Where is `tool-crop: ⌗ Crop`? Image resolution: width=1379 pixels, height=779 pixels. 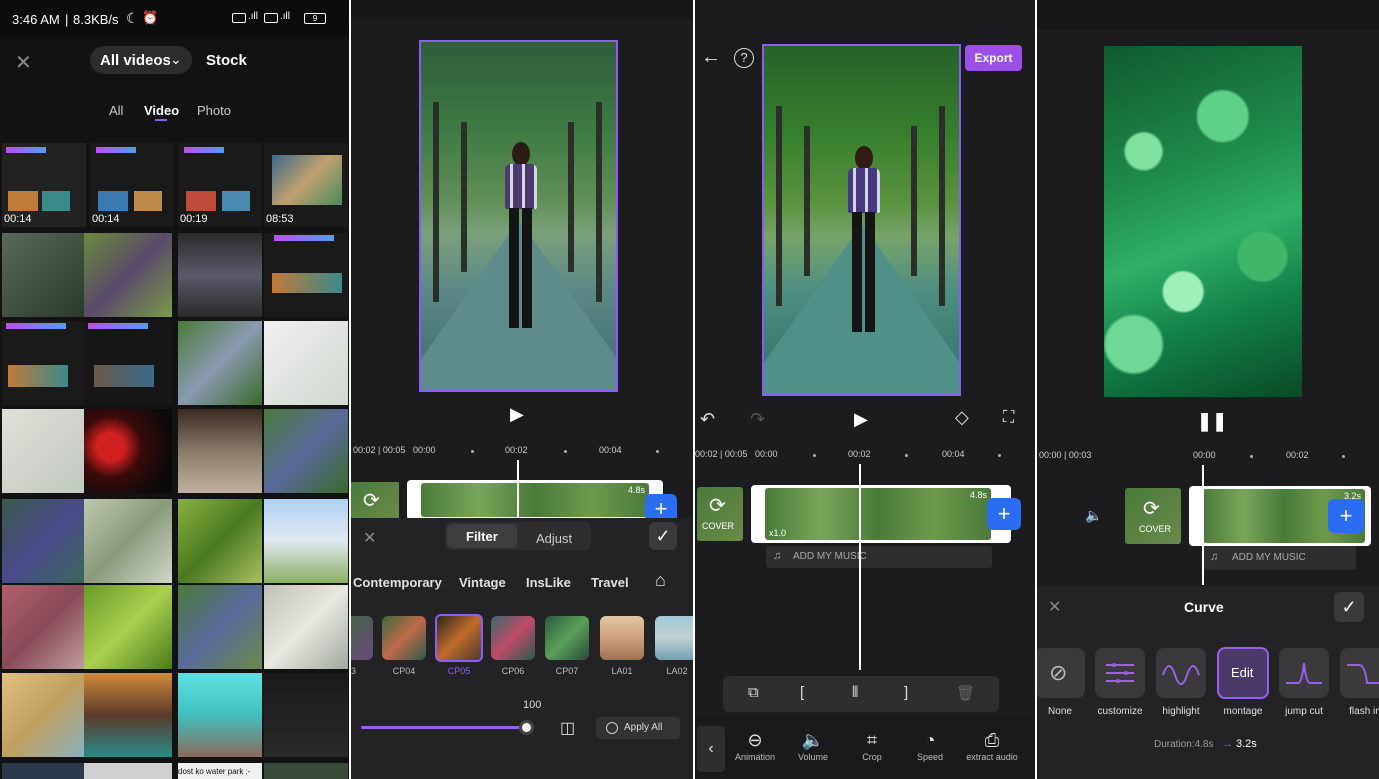
tool-crop: ⌗ Crop is located at coordinates (872, 745).